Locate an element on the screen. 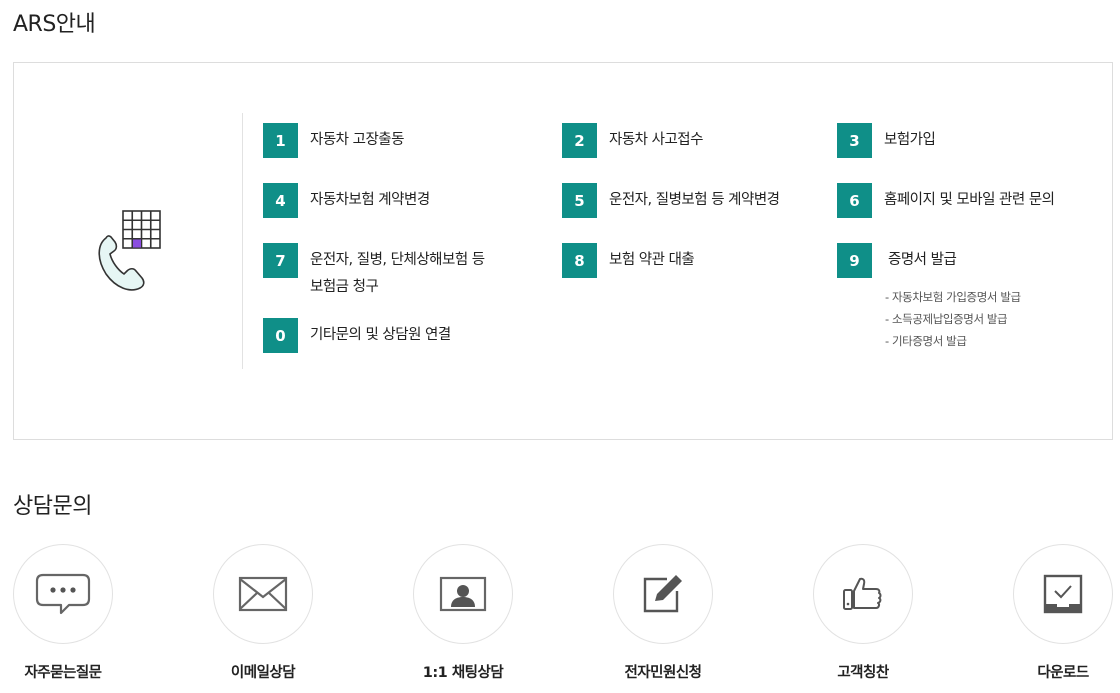 The height and width of the screenshot is (693, 1120). phone-keypad-icon is located at coordinates (129, 250).